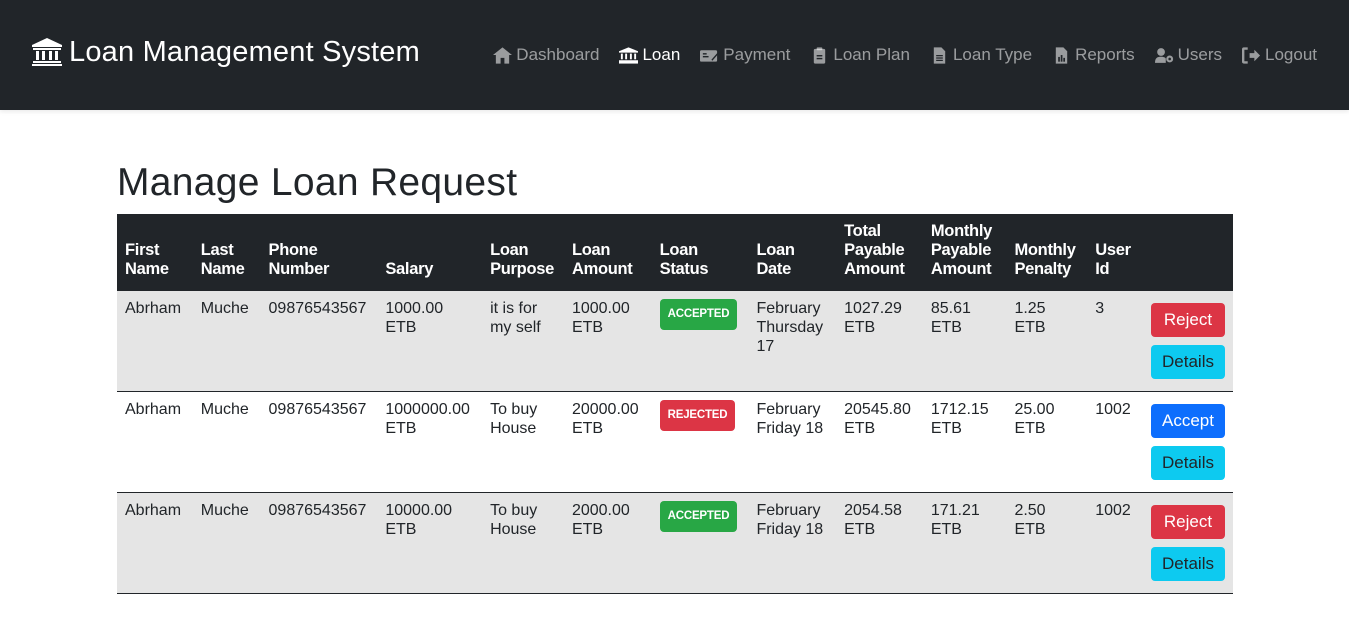 The height and width of the screenshot is (625, 1349). What do you see at coordinates (430, 341) in the screenshot?
I see `cell-salary: 1000.00 ETB` at bounding box center [430, 341].